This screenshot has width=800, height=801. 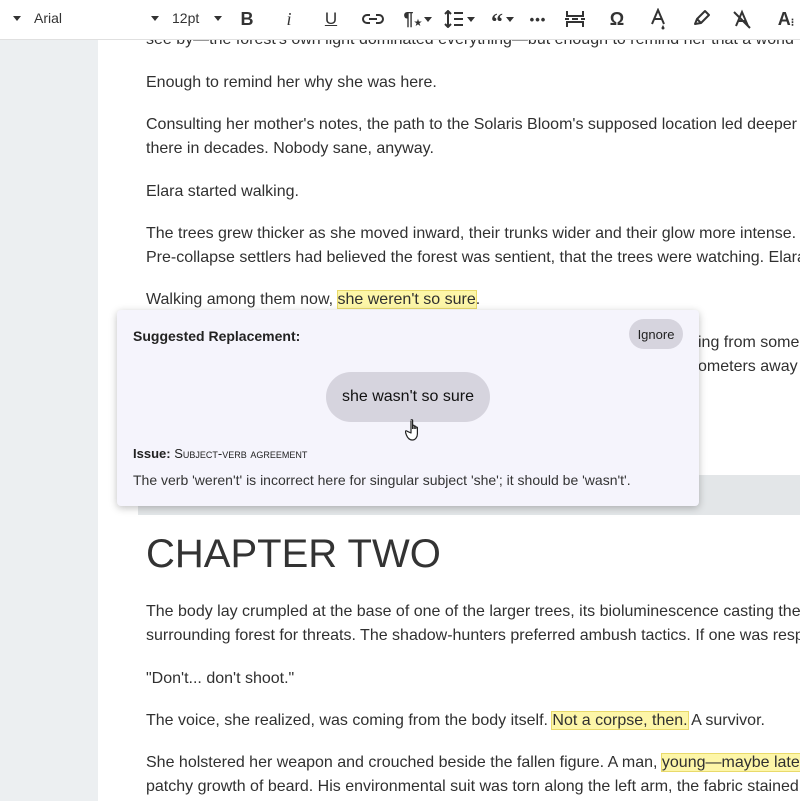 I want to click on font-family-dropdown-icon, so click(x=155, y=18).